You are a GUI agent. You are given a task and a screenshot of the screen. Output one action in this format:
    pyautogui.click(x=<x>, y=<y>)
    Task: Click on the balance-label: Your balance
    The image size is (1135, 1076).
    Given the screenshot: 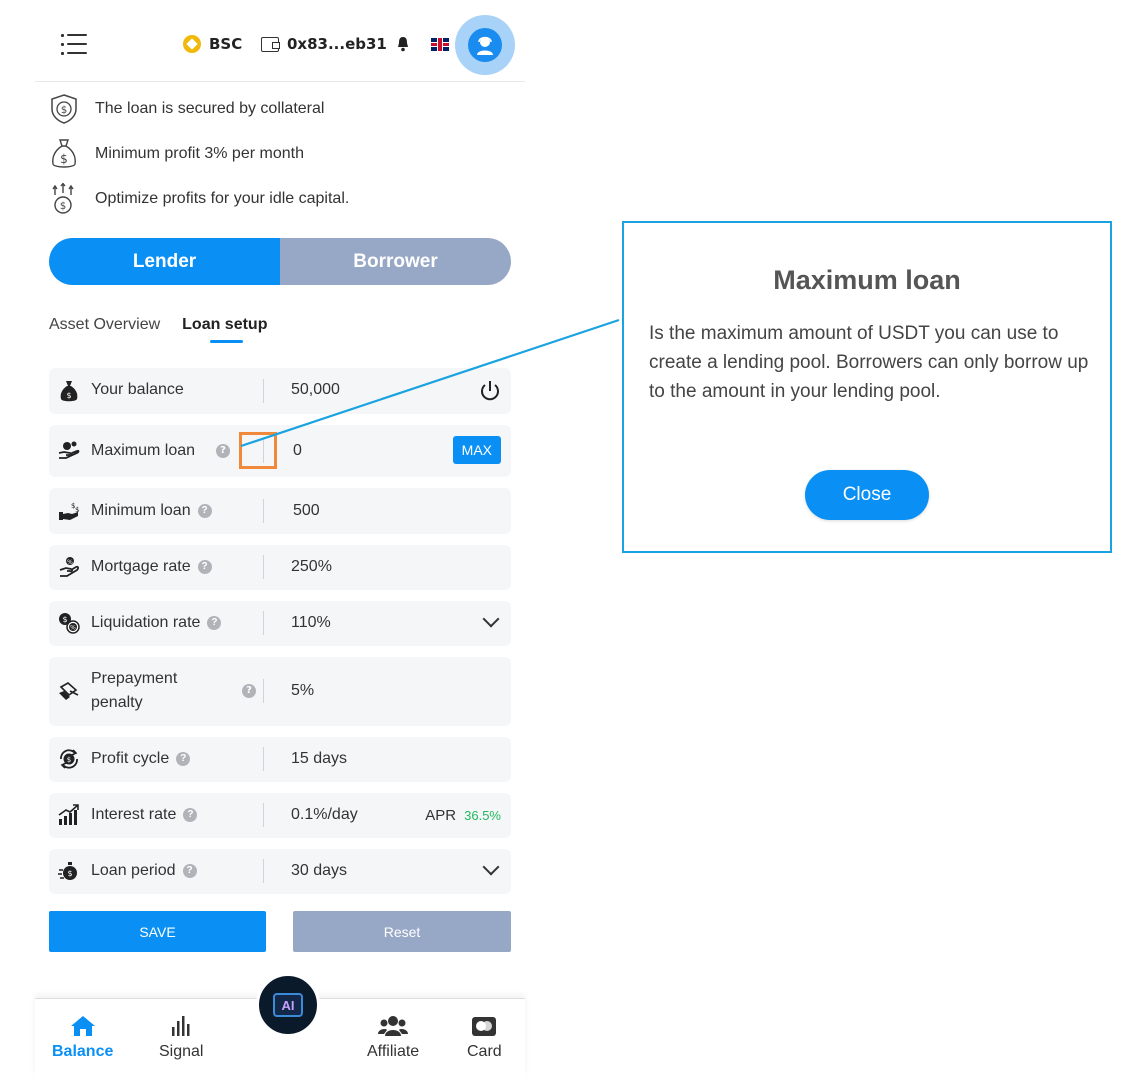 What is the action you would take?
    pyautogui.click(x=137, y=389)
    